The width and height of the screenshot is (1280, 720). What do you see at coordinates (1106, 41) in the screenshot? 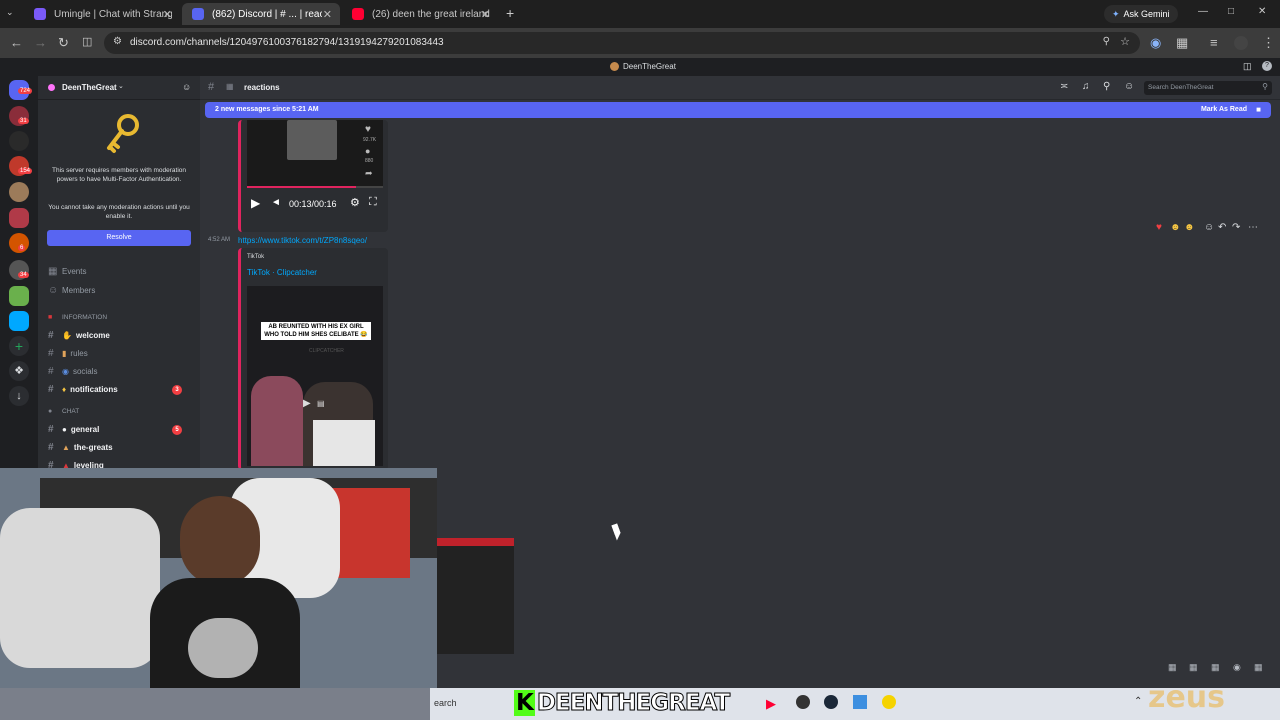
I see `zoom-icon: ⚲` at bounding box center [1106, 41].